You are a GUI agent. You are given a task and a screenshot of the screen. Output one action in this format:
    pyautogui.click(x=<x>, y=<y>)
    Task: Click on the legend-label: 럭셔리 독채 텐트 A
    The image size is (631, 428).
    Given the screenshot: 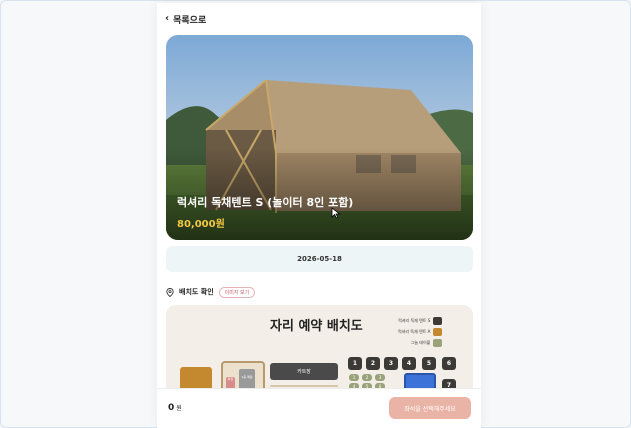 What is the action you would take?
    pyautogui.click(x=414, y=331)
    